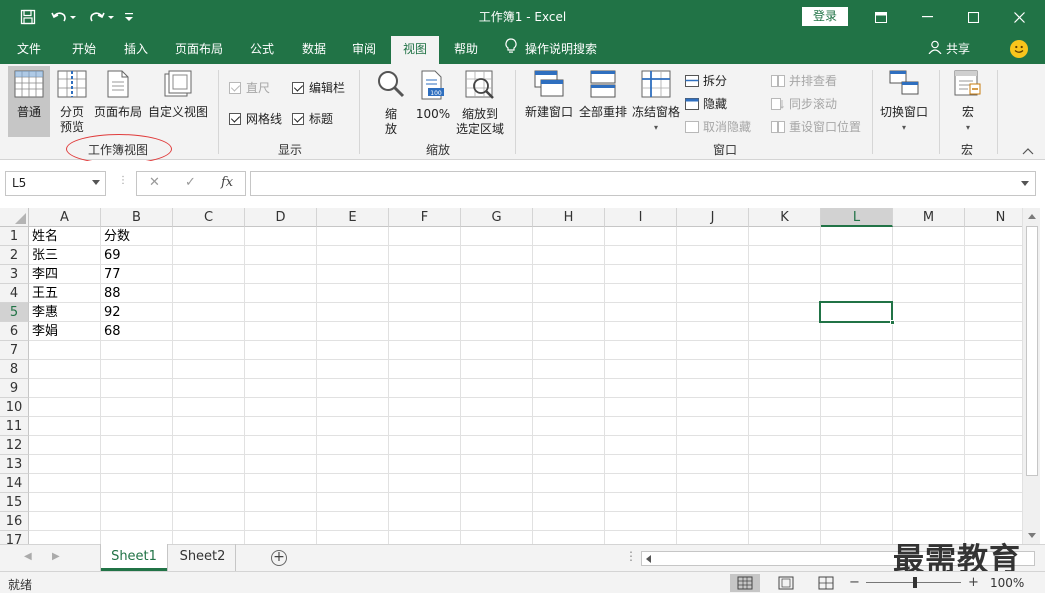 The width and height of the screenshot is (1045, 593). I want to click on column-header: A, so click(65, 217).